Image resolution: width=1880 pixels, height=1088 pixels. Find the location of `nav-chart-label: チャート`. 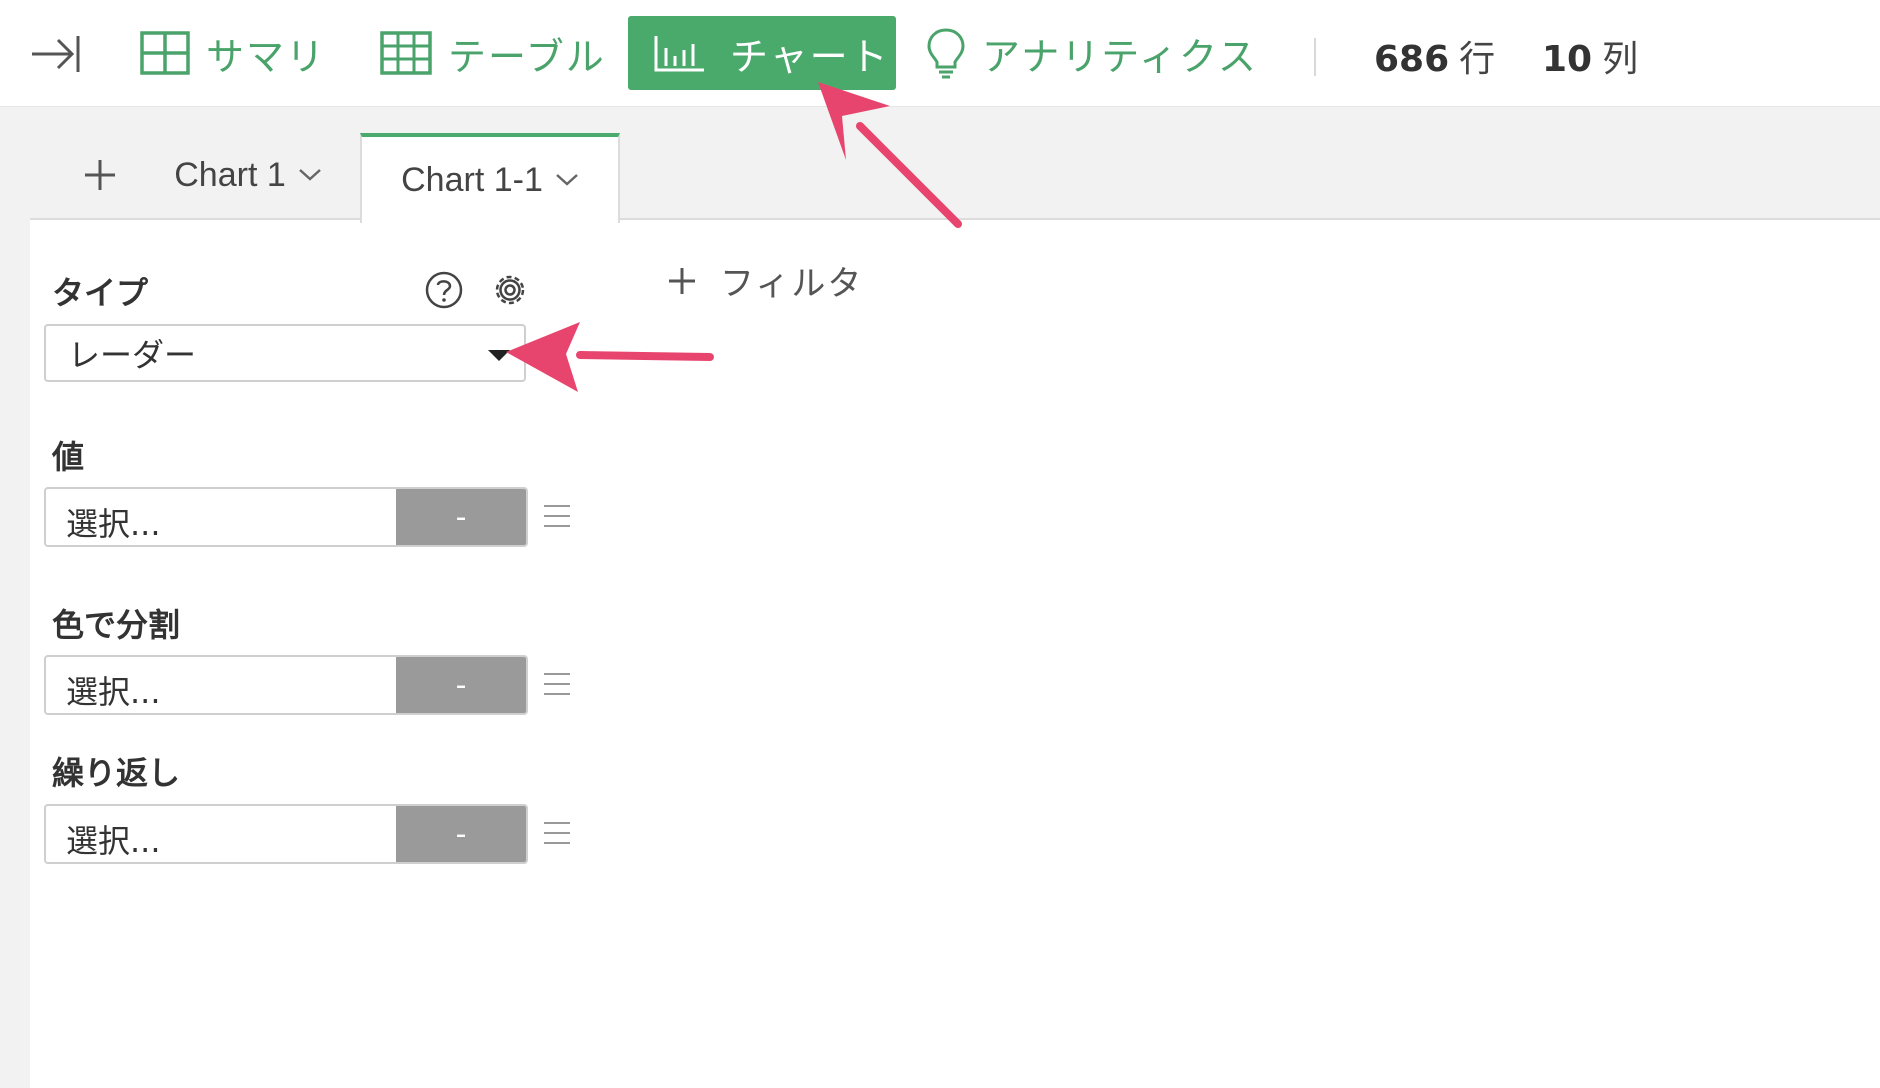

nav-chart-label: チャート is located at coordinates (810, 56).